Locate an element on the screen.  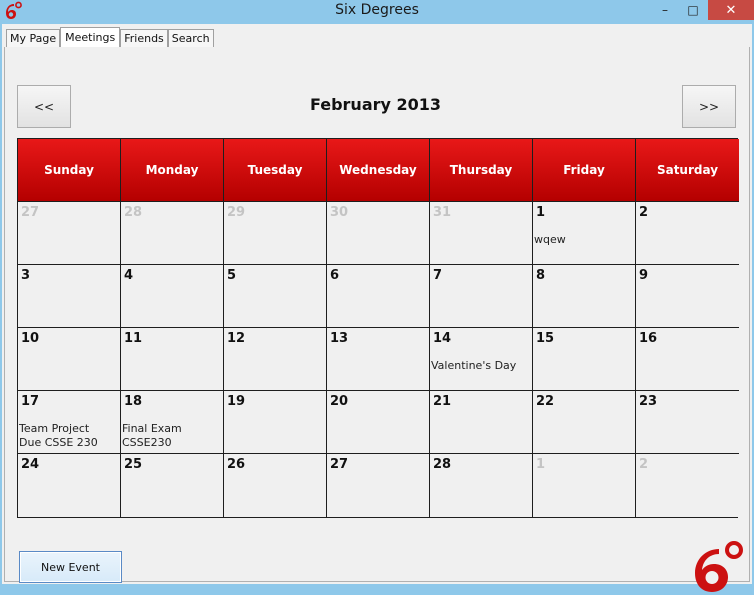
day-number: 23 is located at coordinates (648, 401).